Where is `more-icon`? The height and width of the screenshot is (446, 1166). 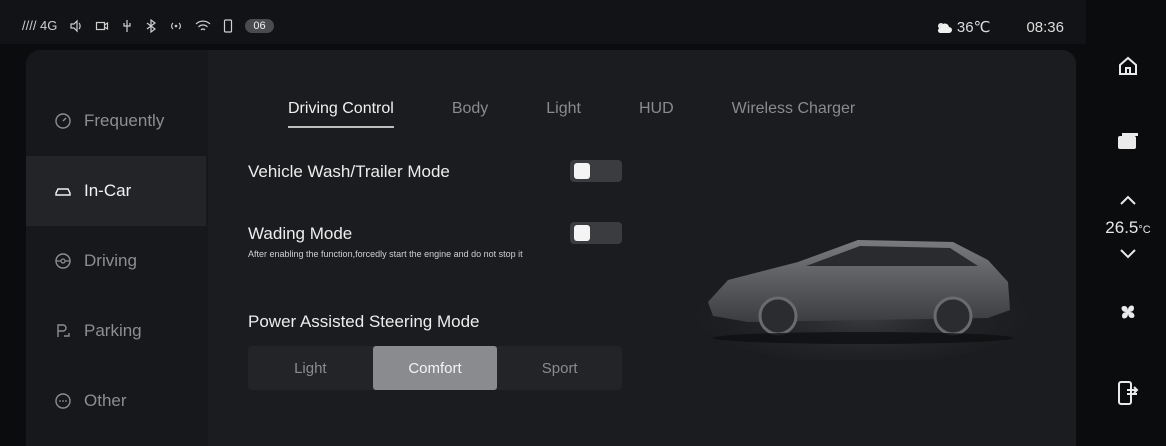
more-icon is located at coordinates (63, 401).